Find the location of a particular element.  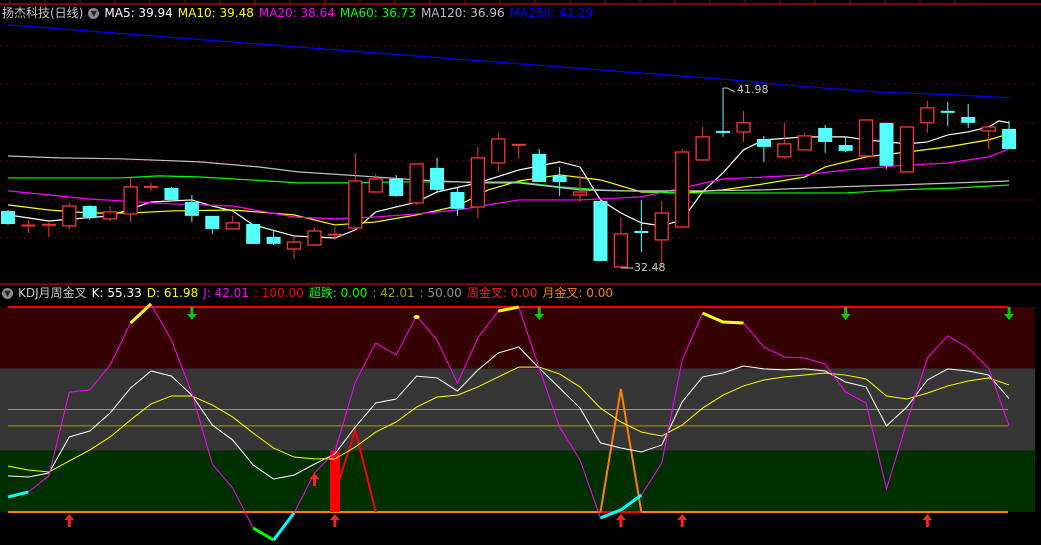

kdj-legend-item: D: 61.98 is located at coordinates (172, 293).